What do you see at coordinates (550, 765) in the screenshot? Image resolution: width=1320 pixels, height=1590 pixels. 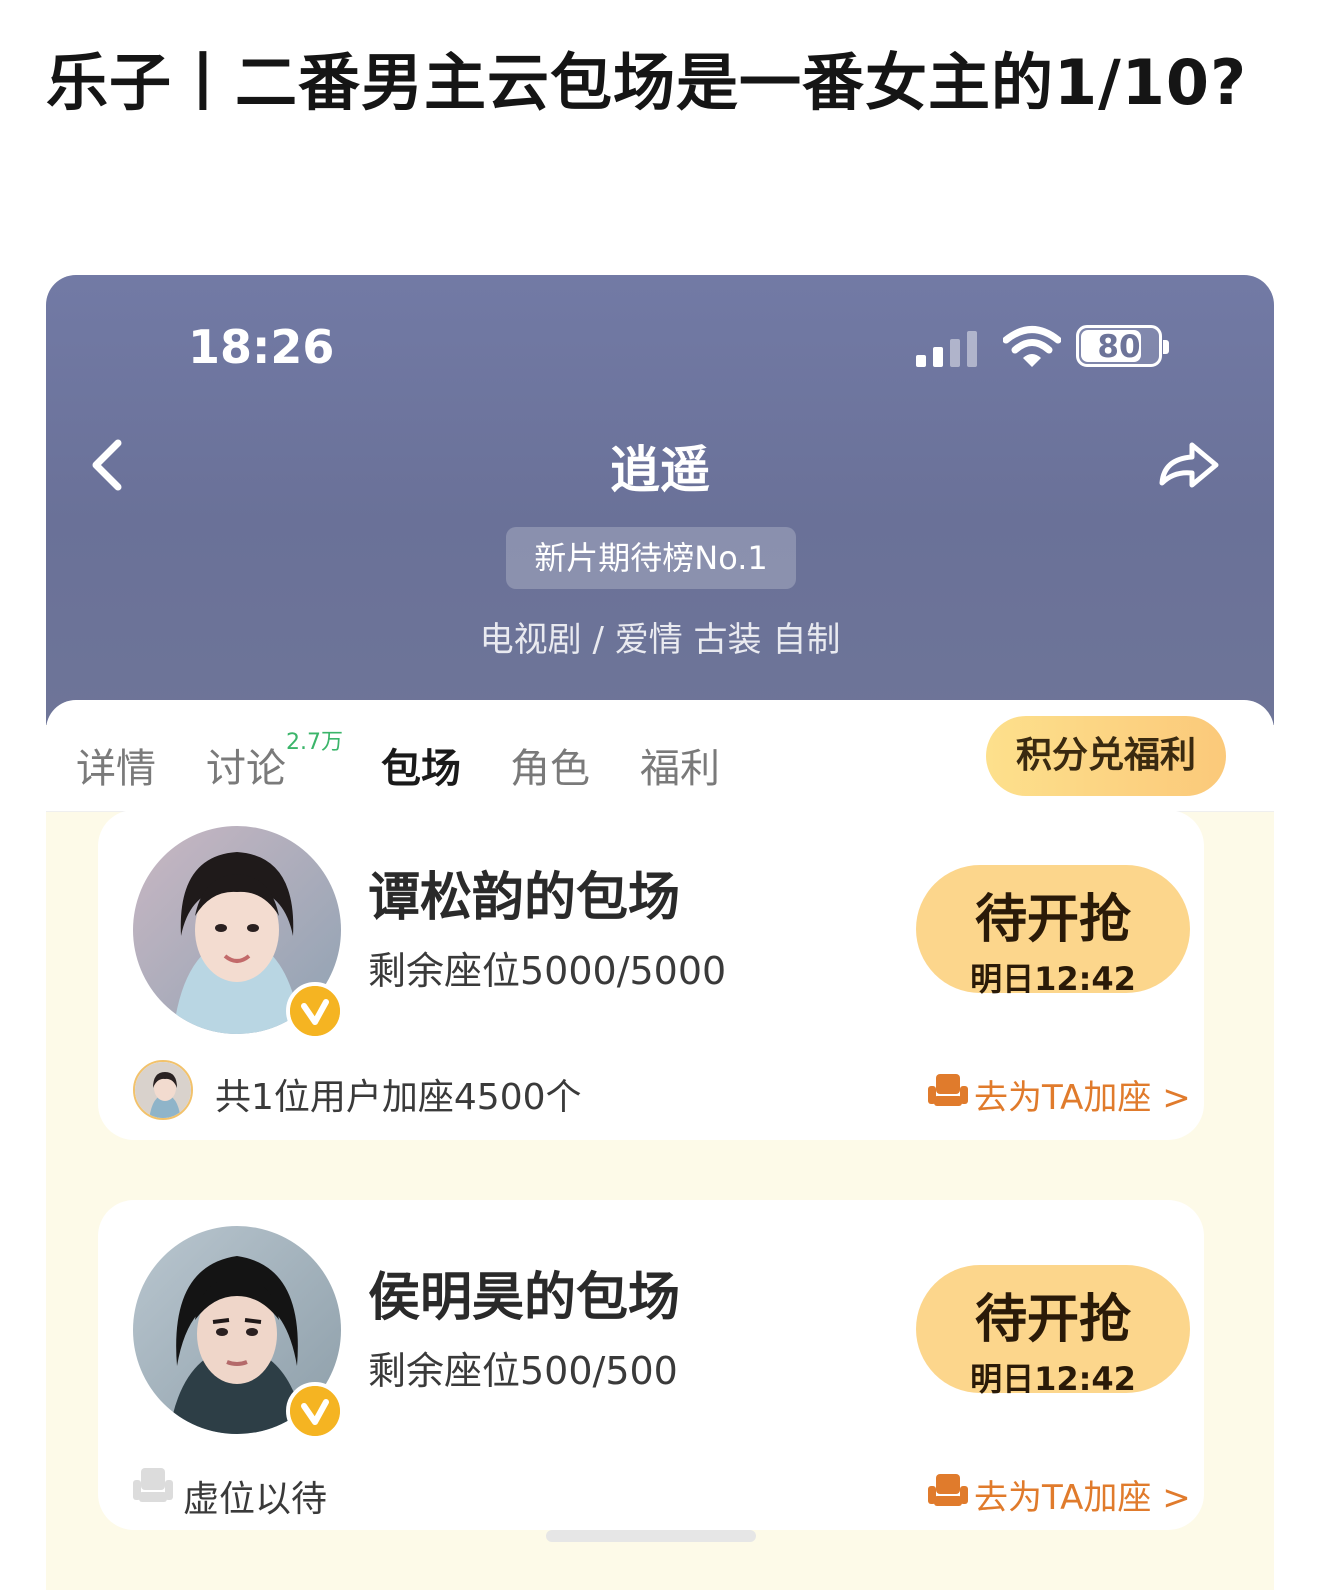 I see `tab-roles: 角色` at bounding box center [550, 765].